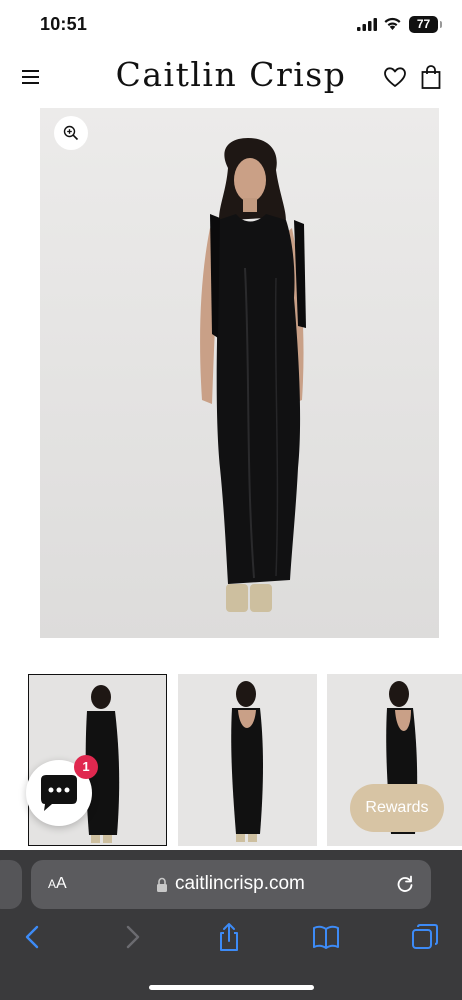 This screenshot has height=1000, width=462. Describe the element at coordinates (11, 884) in the screenshot. I see `previous-tab-stub` at that location.